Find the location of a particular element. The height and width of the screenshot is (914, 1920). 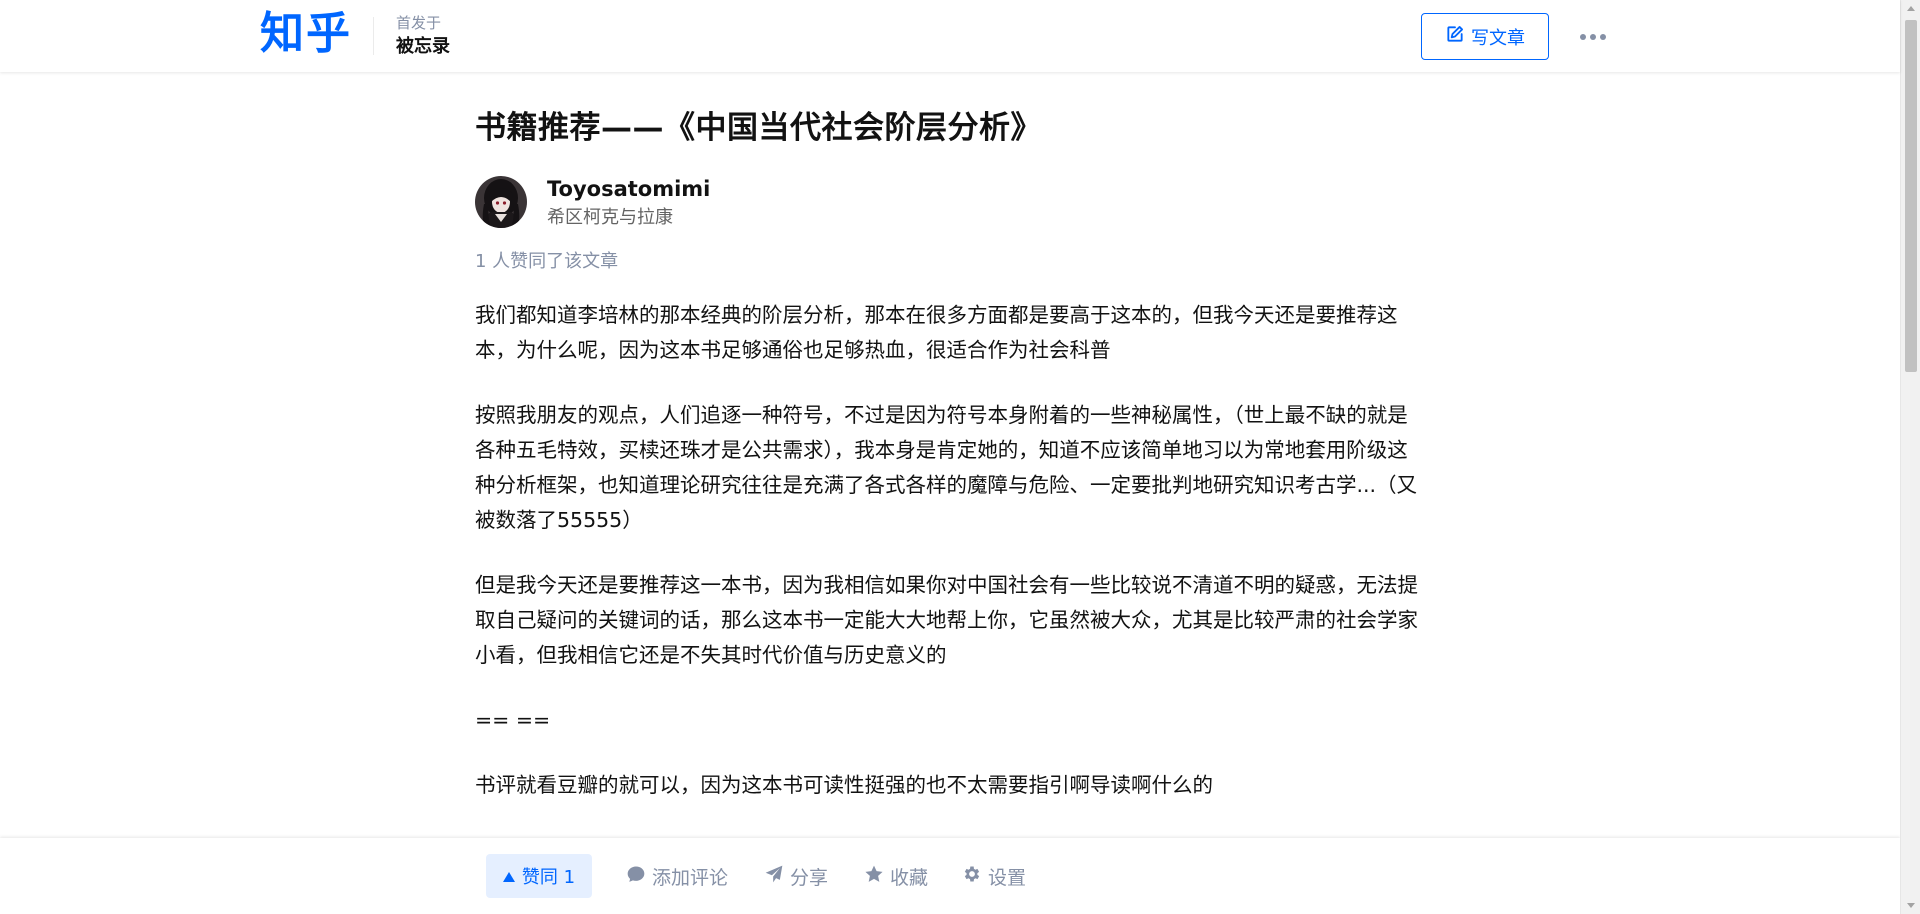

comment-icon is located at coordinates (636, 876).